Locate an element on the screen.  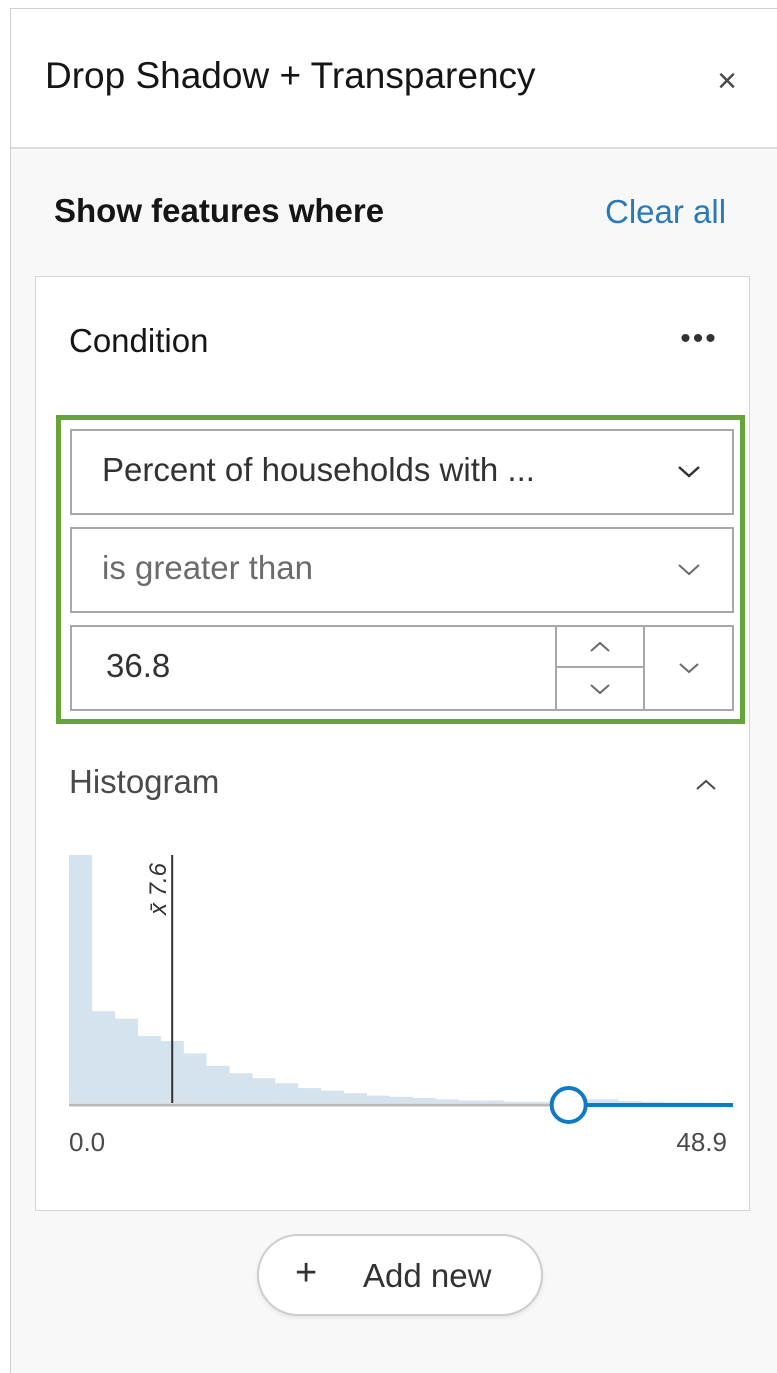
condition-title: Condition is located at coordinates (139, 340).